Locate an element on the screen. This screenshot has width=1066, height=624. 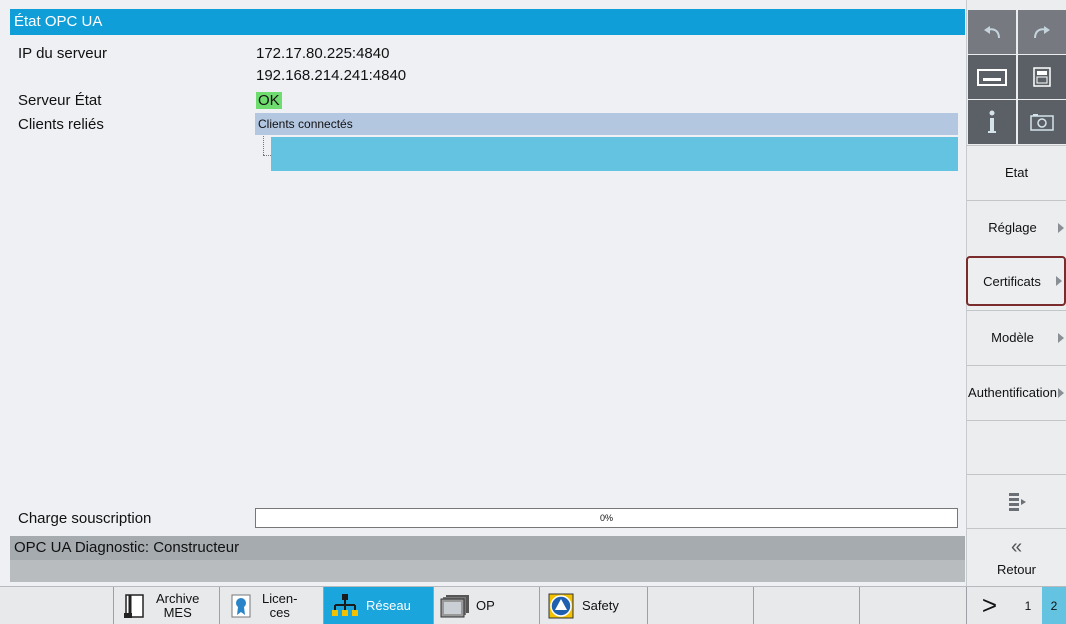
softkey-reglage: Réglage is located at coordinates (1016, 227).